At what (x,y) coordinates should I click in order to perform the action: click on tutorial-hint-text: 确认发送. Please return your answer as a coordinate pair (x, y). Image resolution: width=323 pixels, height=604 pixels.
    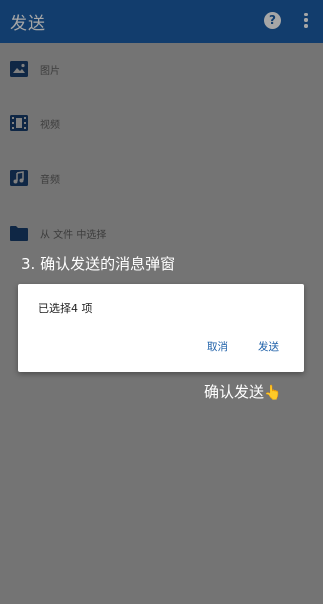
    Looking at the image, I should click on (234, 392).